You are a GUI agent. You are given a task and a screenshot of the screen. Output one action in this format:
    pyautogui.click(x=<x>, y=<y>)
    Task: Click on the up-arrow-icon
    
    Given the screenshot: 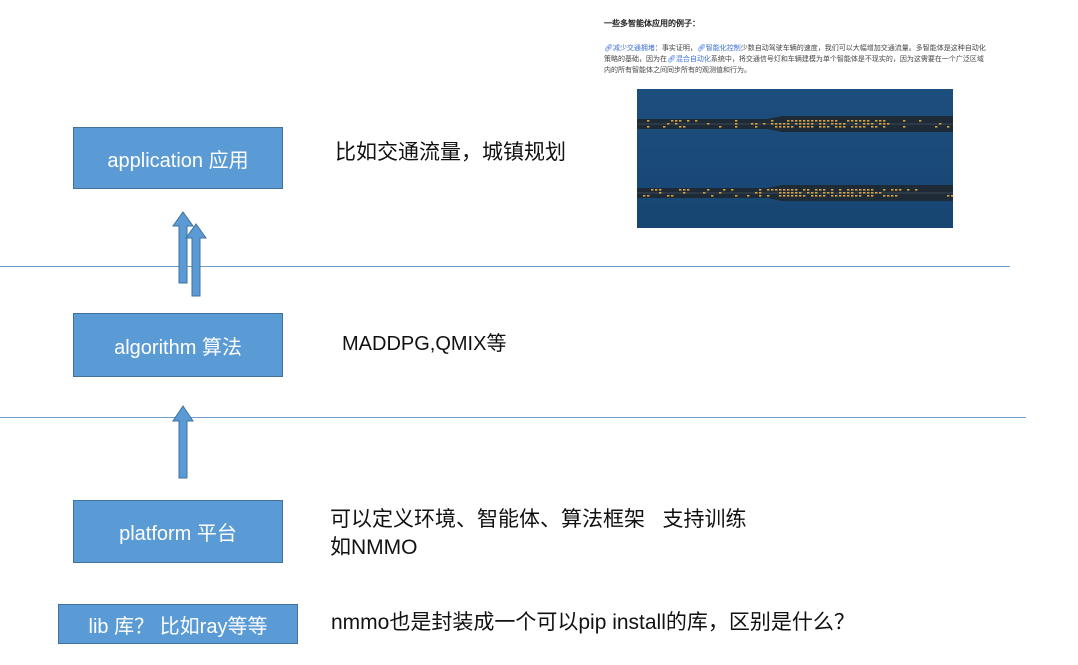 What is the action you would take?
    pyautogui.click(x=196, y=260)
    